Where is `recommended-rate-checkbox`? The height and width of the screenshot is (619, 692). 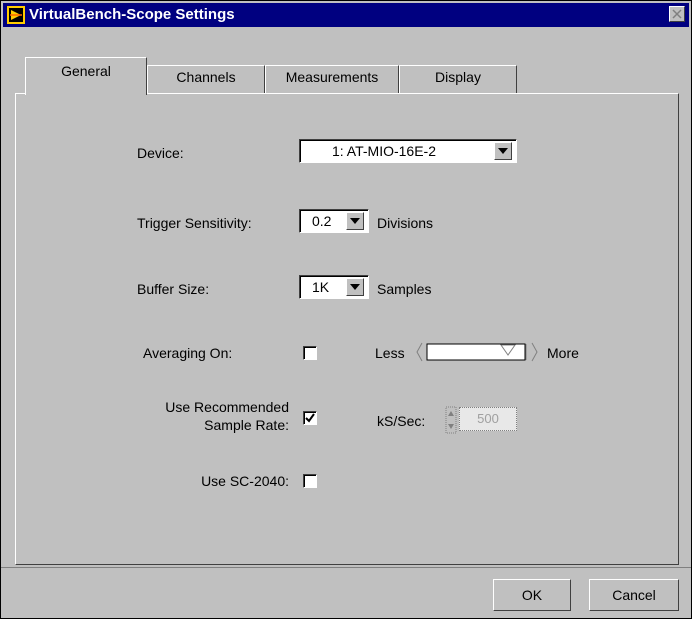 recommended-rate-checkbox is located at coordinates (310, 418).